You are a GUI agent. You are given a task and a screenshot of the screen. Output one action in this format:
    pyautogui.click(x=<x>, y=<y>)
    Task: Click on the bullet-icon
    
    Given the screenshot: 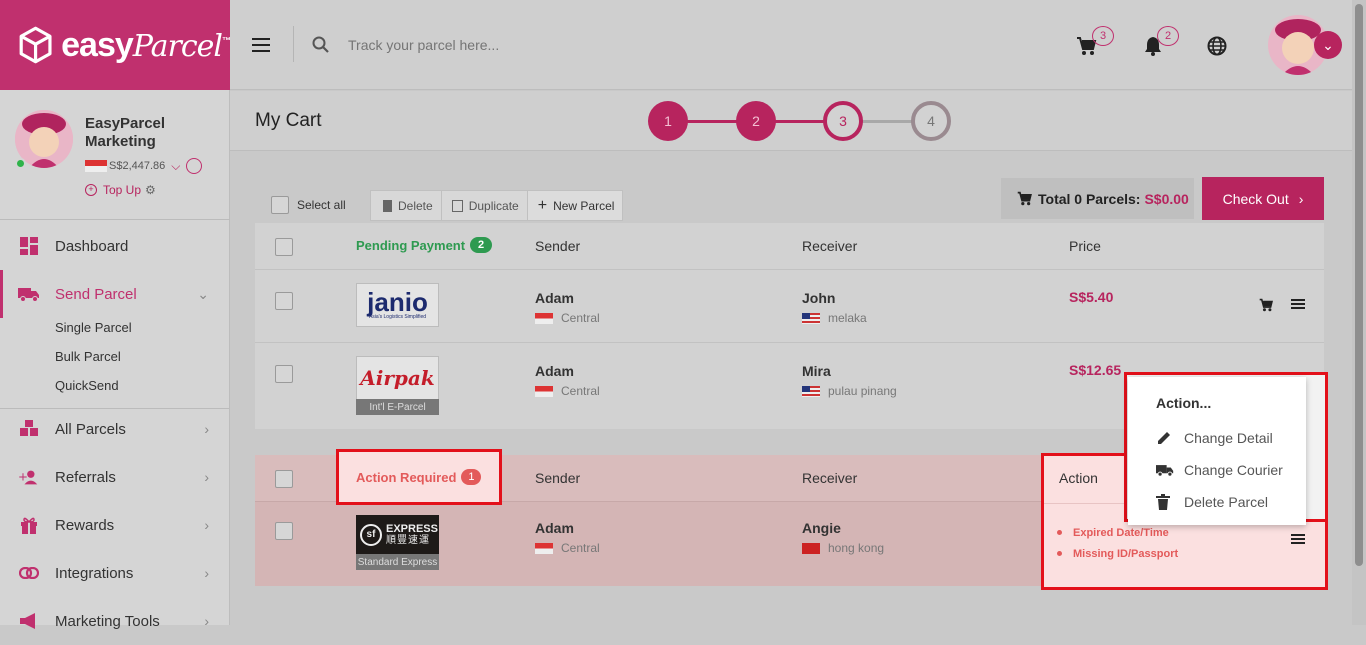 What is the action you would take?
    pyautogui.click(x=1059, y=532)
    